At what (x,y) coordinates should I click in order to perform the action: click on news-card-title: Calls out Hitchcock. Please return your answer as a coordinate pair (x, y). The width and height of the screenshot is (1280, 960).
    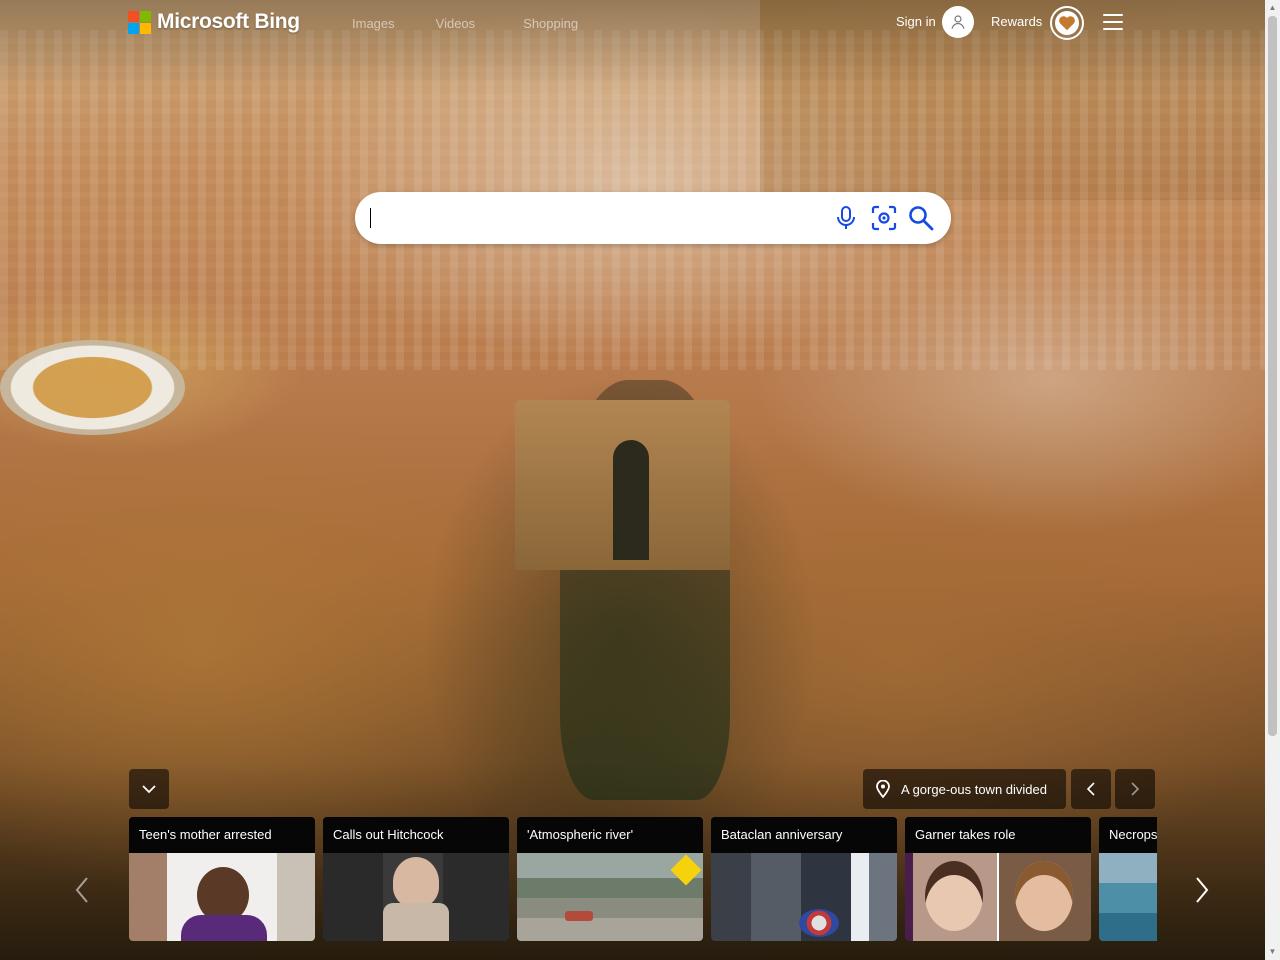
    Looking at the image, I should click on (416, 835).